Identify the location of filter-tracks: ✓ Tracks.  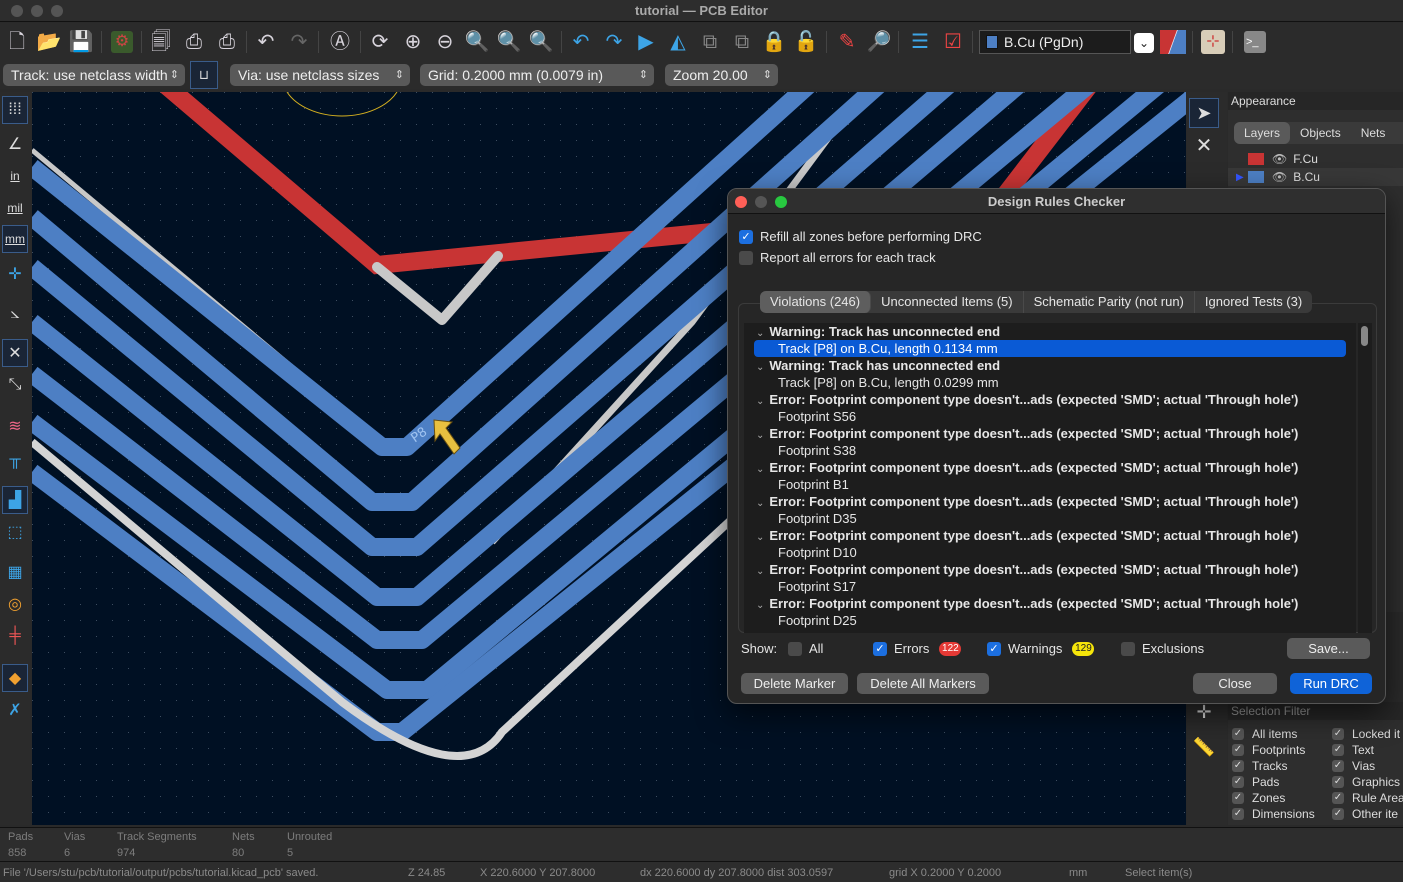
(1260, 766).